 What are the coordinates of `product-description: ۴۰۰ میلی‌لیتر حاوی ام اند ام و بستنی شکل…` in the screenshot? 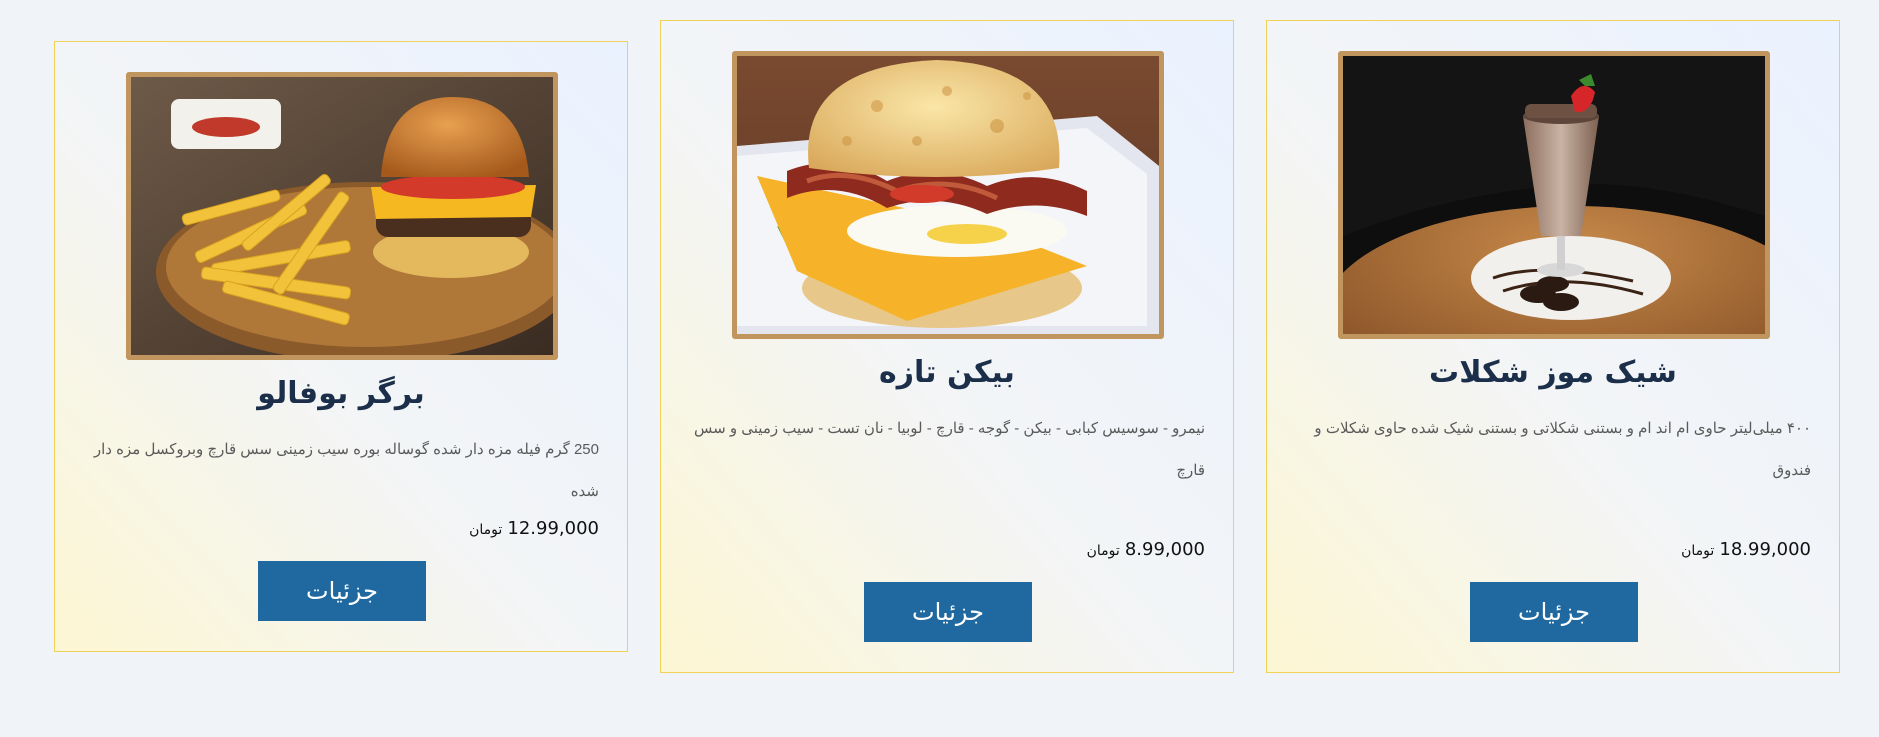 It's located at (1562, 449).